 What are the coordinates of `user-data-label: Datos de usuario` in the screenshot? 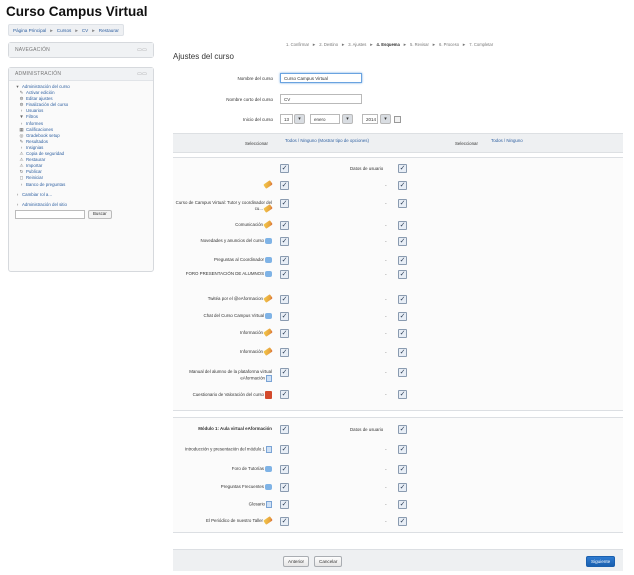 It's located at (367, 168).